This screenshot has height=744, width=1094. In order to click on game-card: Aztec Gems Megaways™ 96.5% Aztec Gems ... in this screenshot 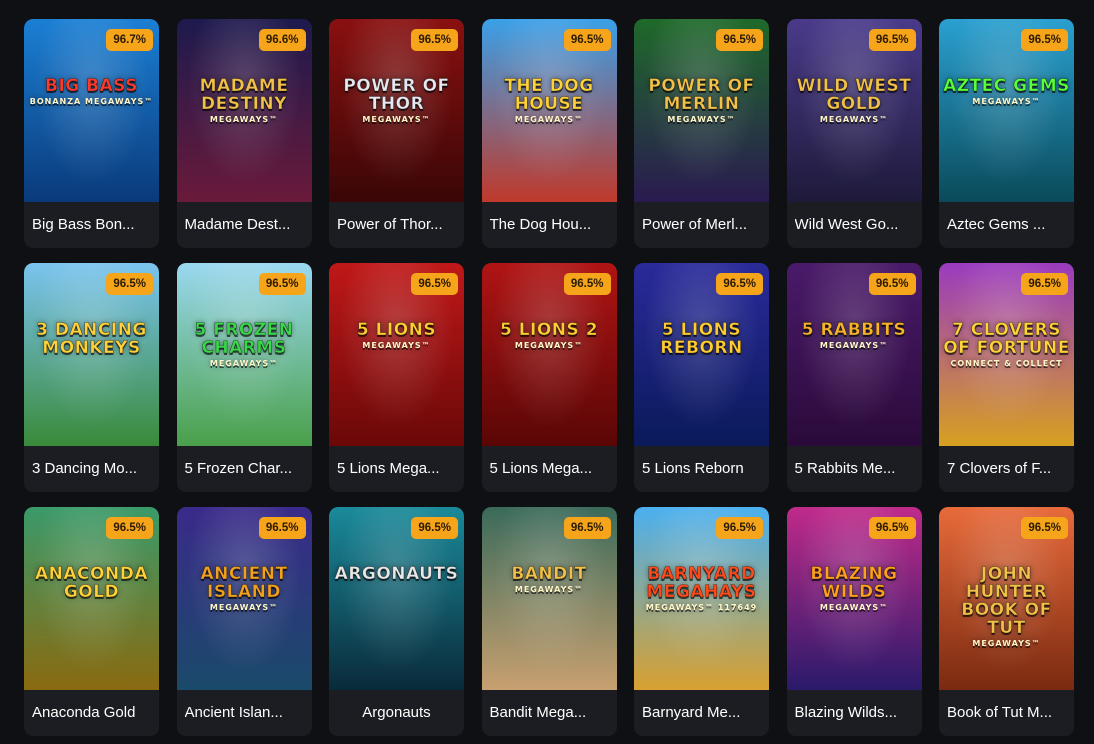, I will do `click(1006, 133)`.